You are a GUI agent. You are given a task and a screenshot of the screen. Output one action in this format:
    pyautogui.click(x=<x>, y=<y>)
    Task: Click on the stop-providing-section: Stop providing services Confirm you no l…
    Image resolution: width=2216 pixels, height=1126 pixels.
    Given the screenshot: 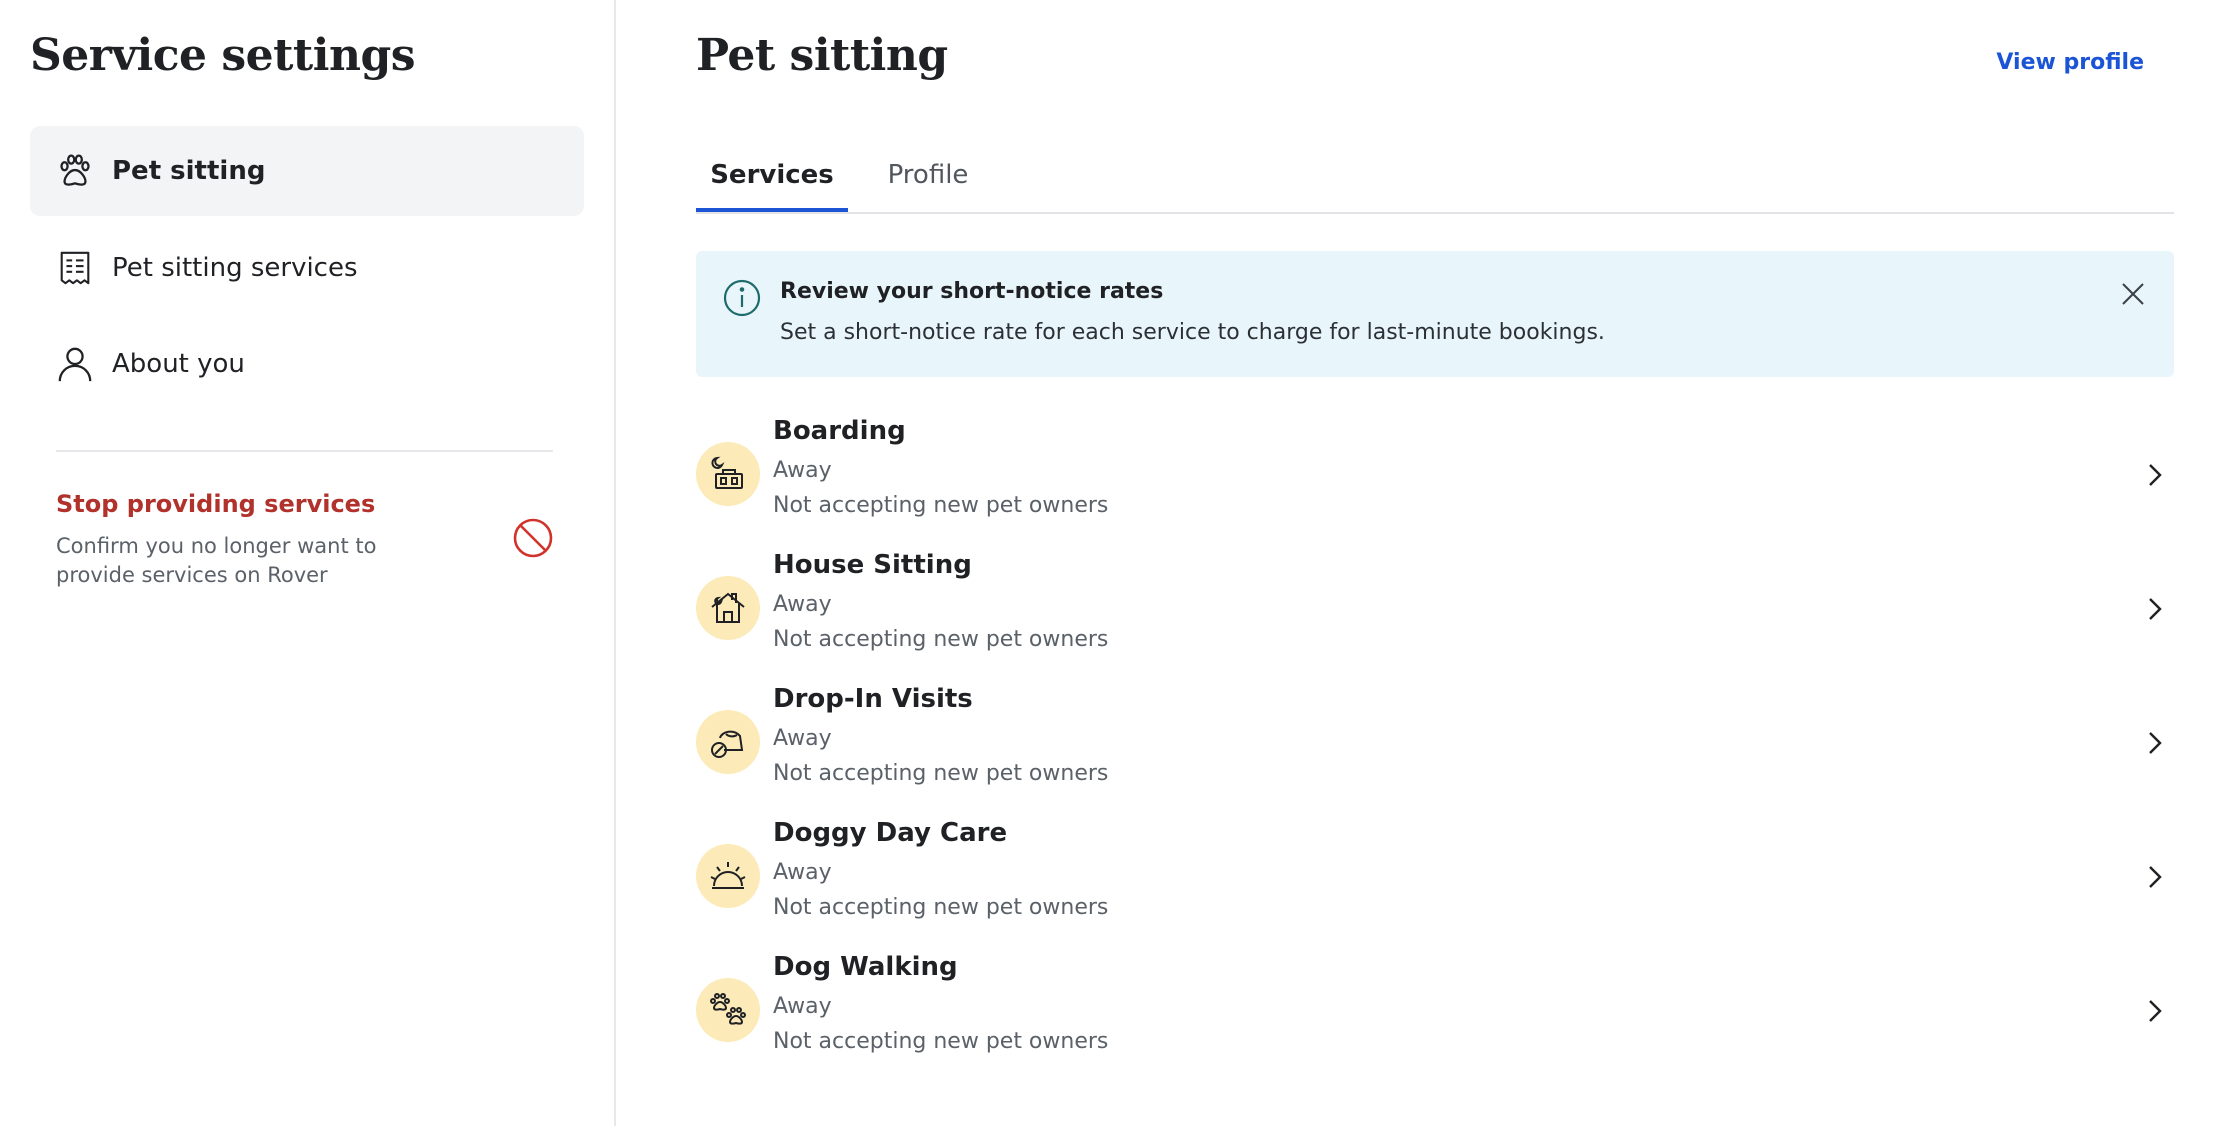 What is the action you would take?
    pyautogui.click(x=256, y=540)
    